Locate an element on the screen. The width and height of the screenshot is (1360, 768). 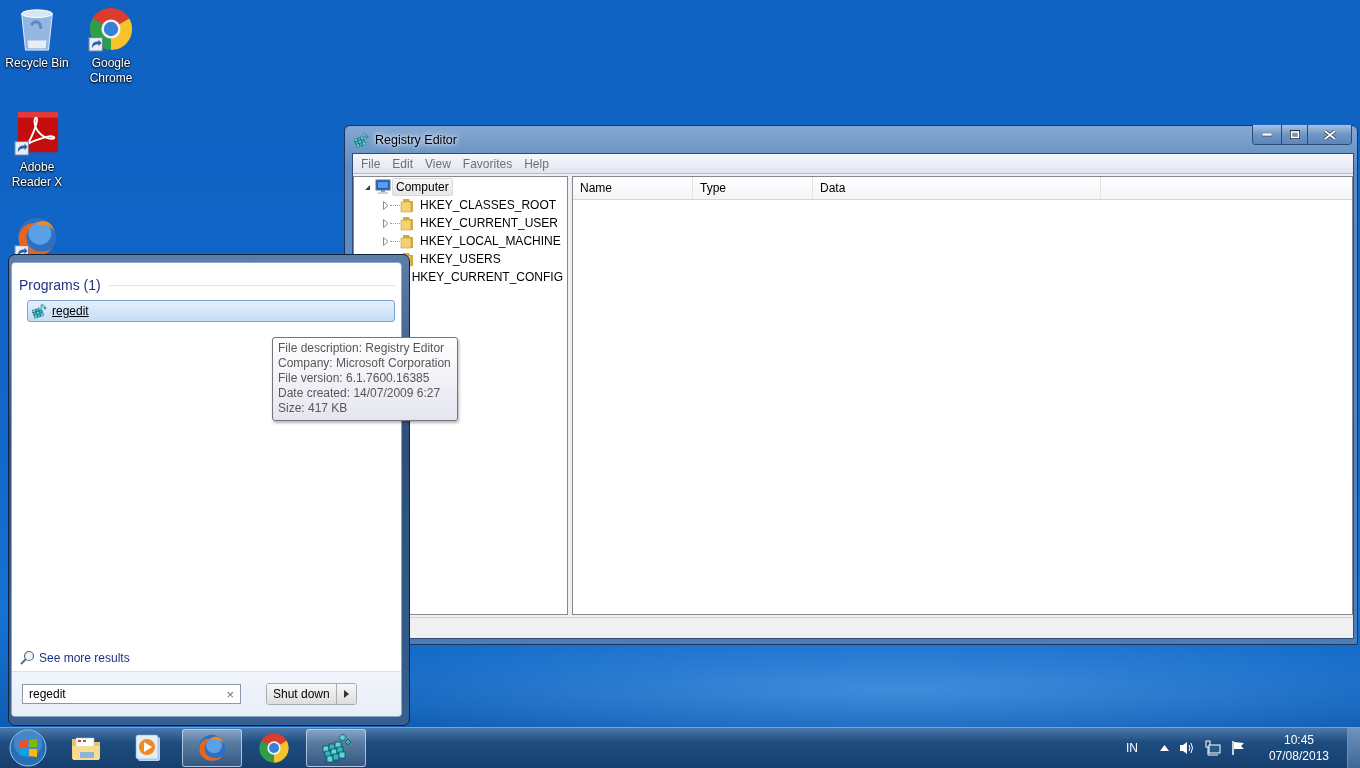
tooltip-line: Size: 417 KB is located at coordinates (313, 408).